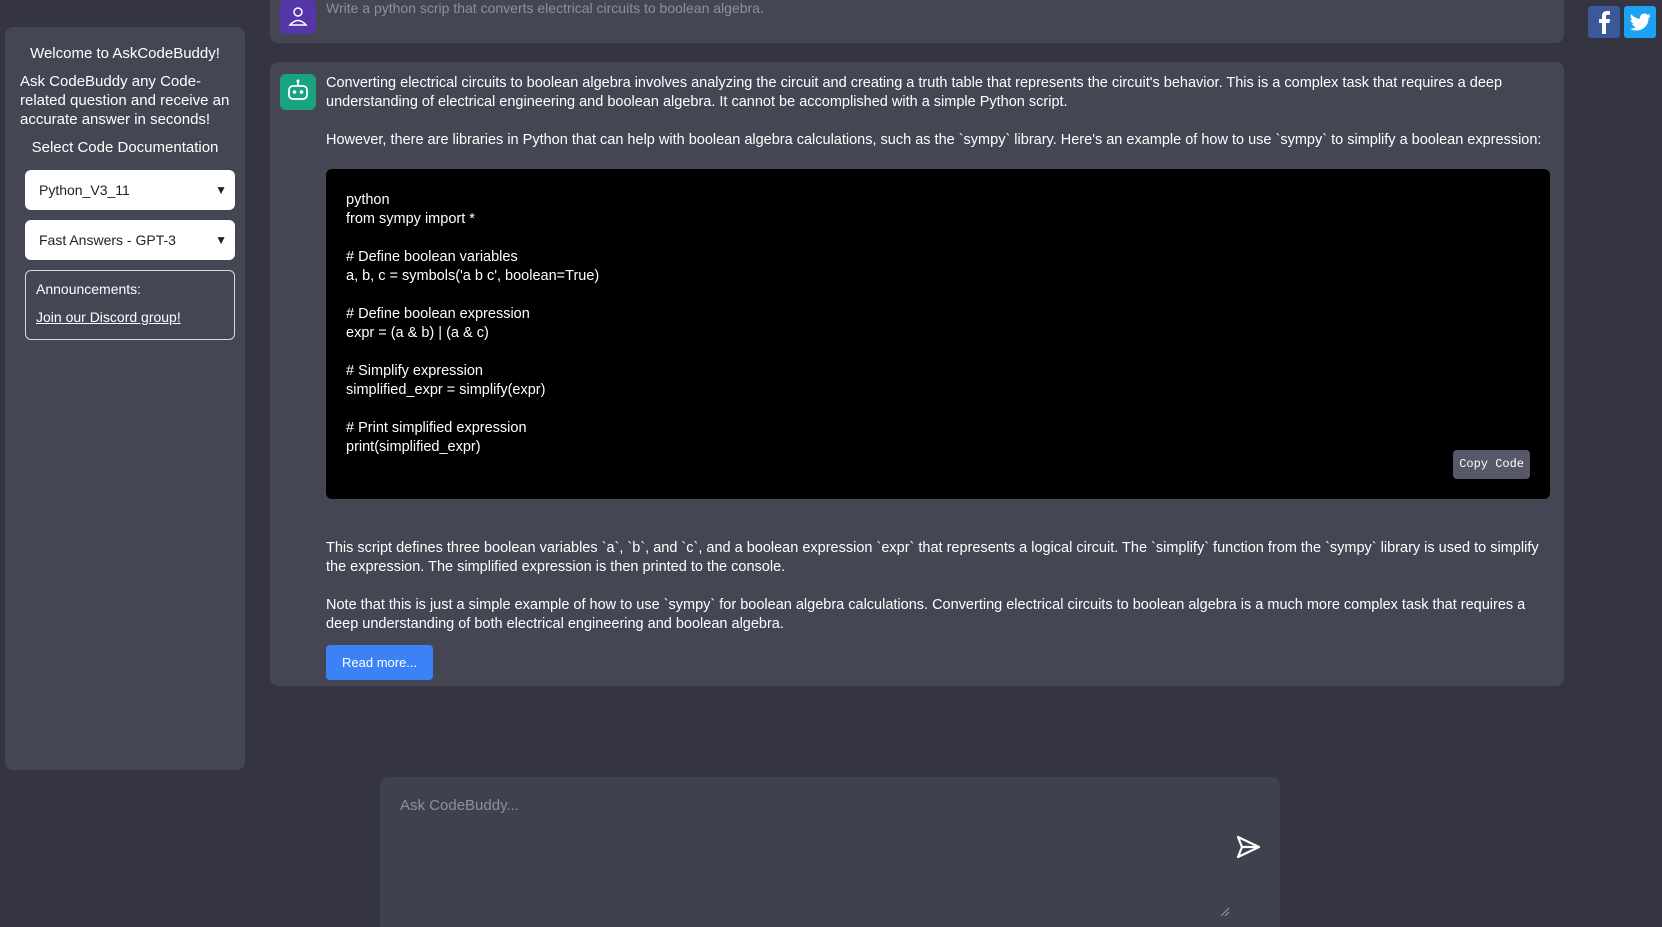 Image resolution: width=1662 pixels, height=927 pixels. I want to click on doc-select: Python_V3_11 ▼, so click(130, 190).